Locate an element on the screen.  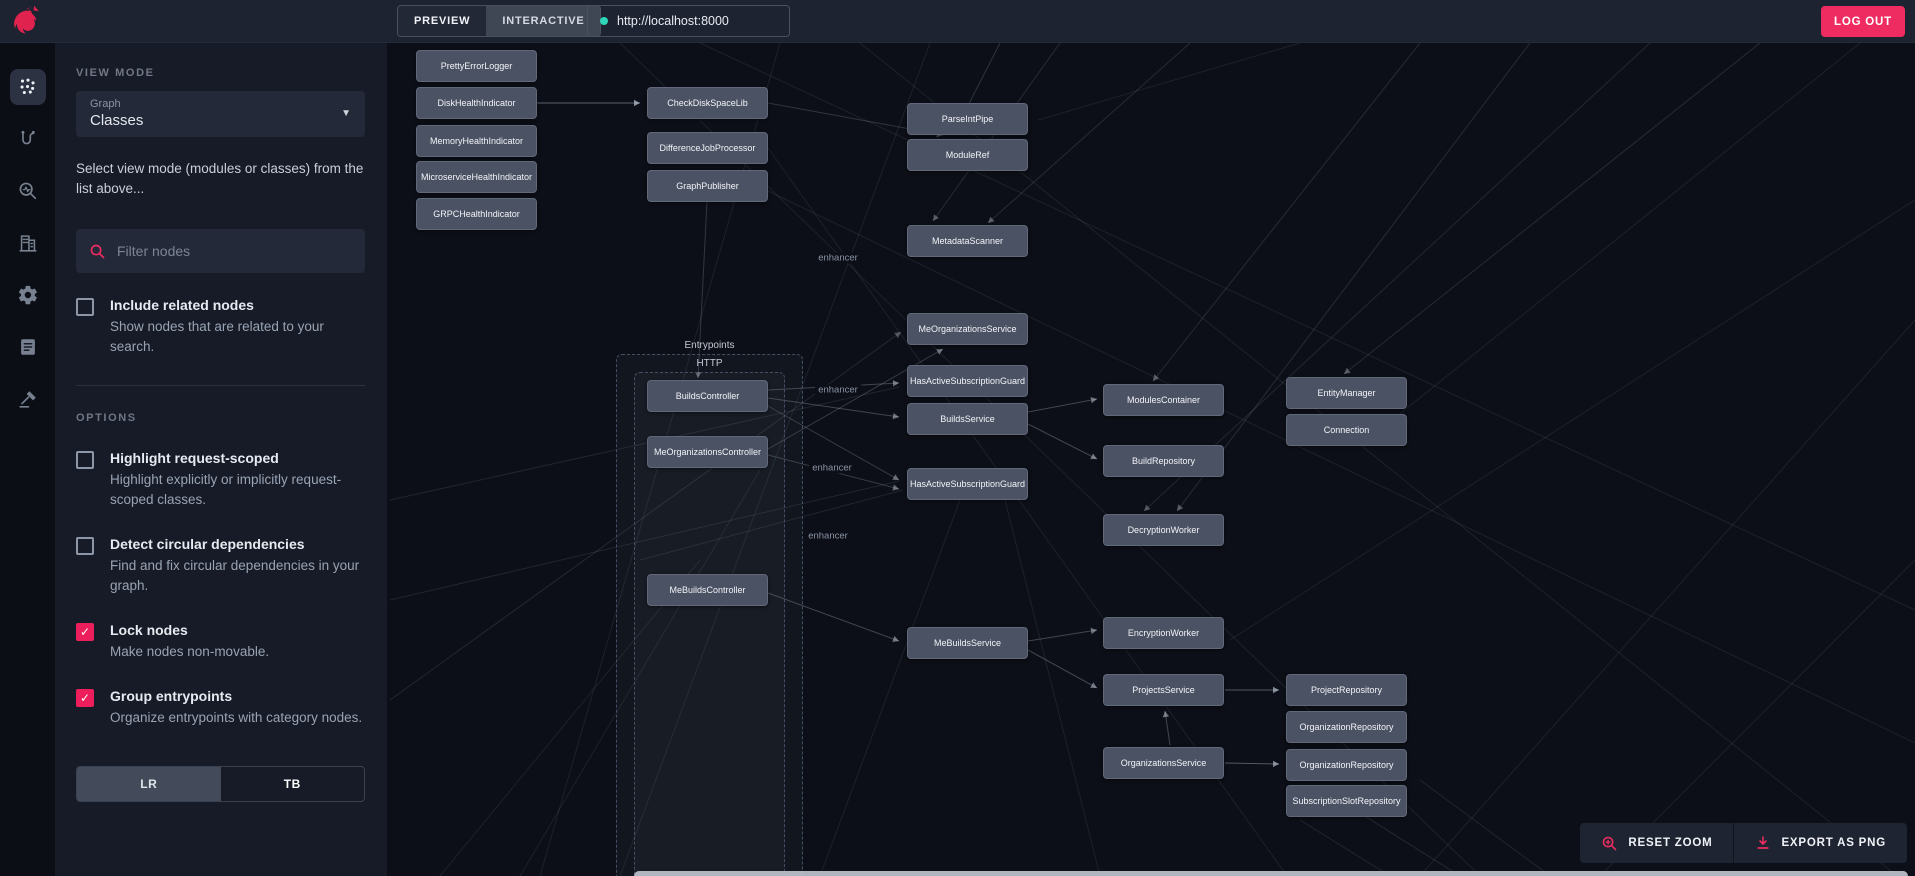
chevron-down-icon: ▼ is located at coordinates (346, 113).